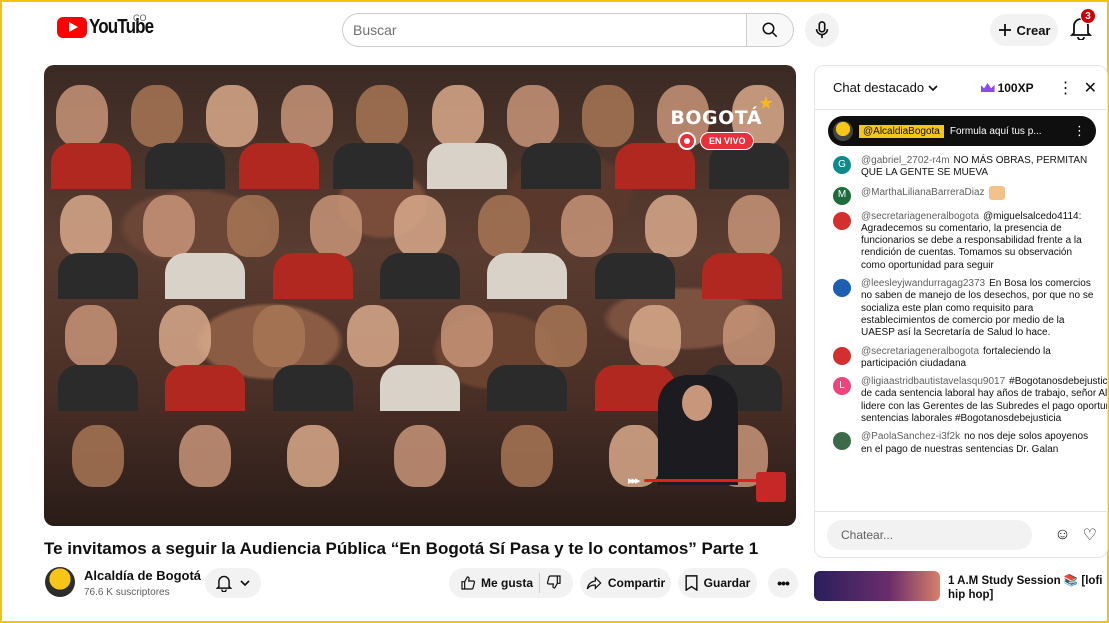 The width and height of the screenshot is (1109, 623). I want to click on plus-icon, so click(1004, 30).